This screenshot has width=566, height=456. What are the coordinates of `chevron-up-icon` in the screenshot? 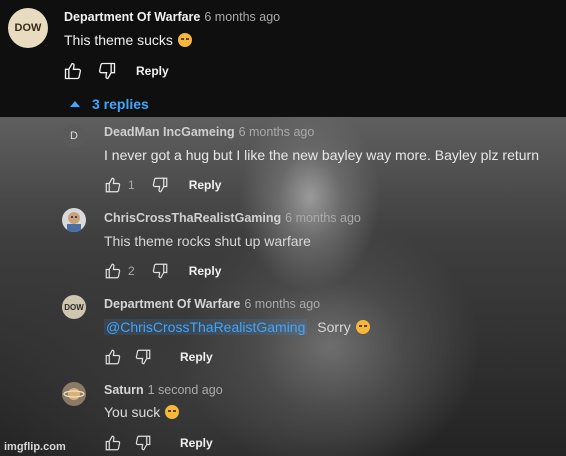 It's located at (75, 104).